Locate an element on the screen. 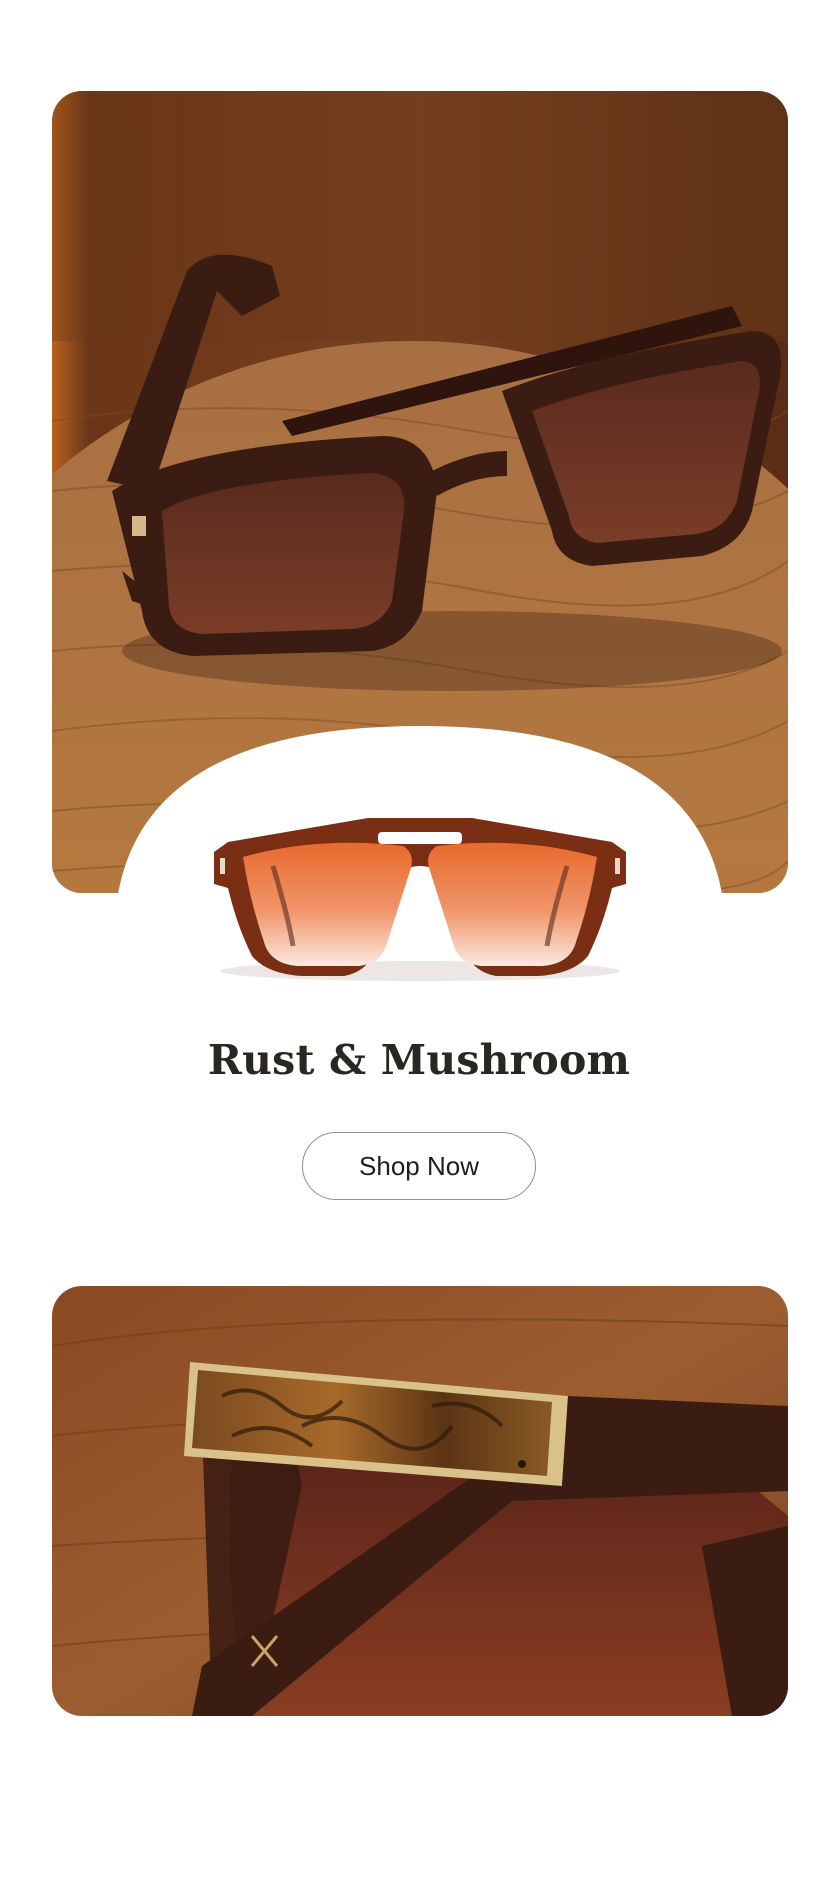 This screenshot has height=1877, width=838. shop-now-button: Shop Now is located at coordinates (419, 1166).